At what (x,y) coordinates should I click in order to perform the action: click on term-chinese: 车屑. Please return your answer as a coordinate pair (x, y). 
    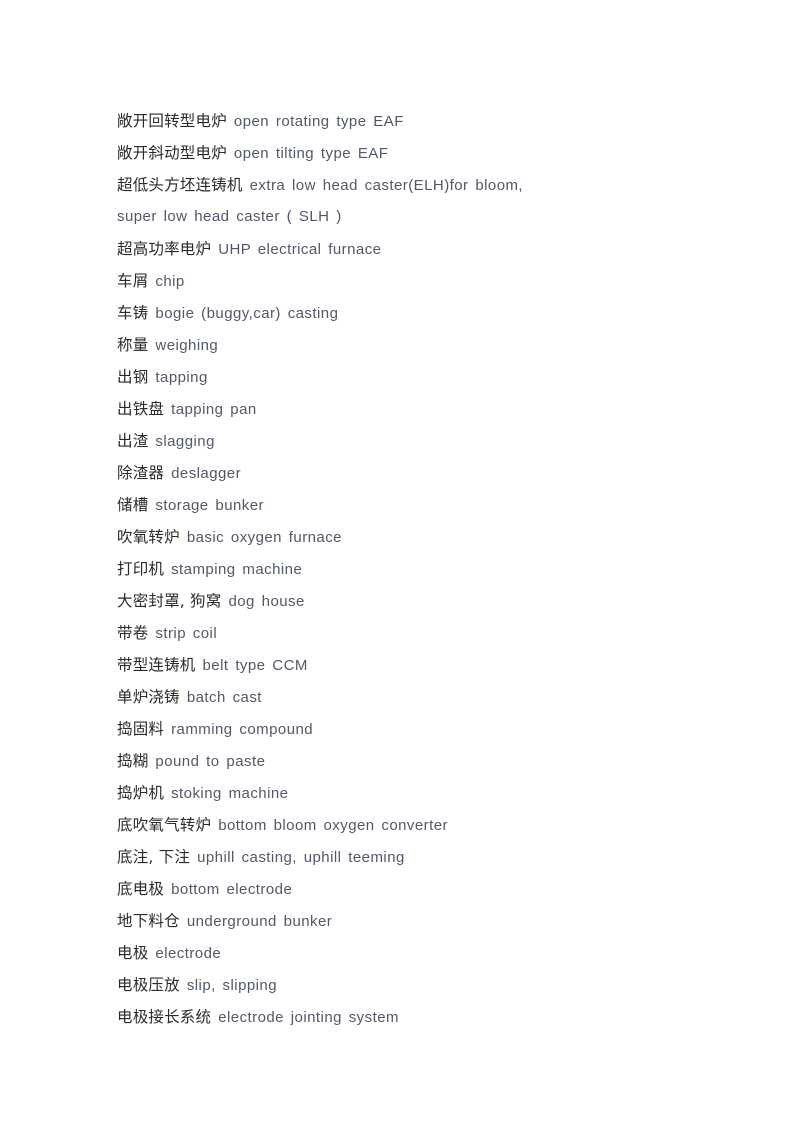
    Looking at the image, I should click on (133, 281).